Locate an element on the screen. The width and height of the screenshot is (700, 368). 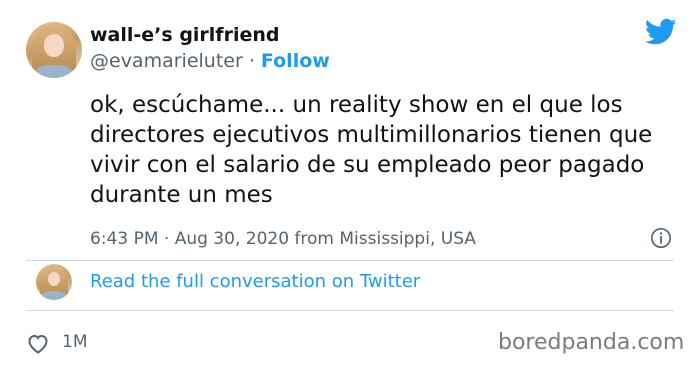
twitter-bird-icon is located at coordinates (661, 32).